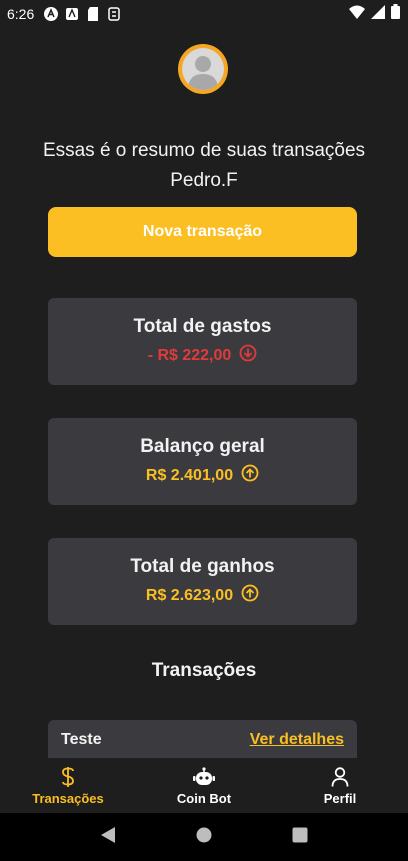  What do you see at coordinates (204, 777) in the screenshot?
I see `robot-icon` at bounding box center [204, 777].